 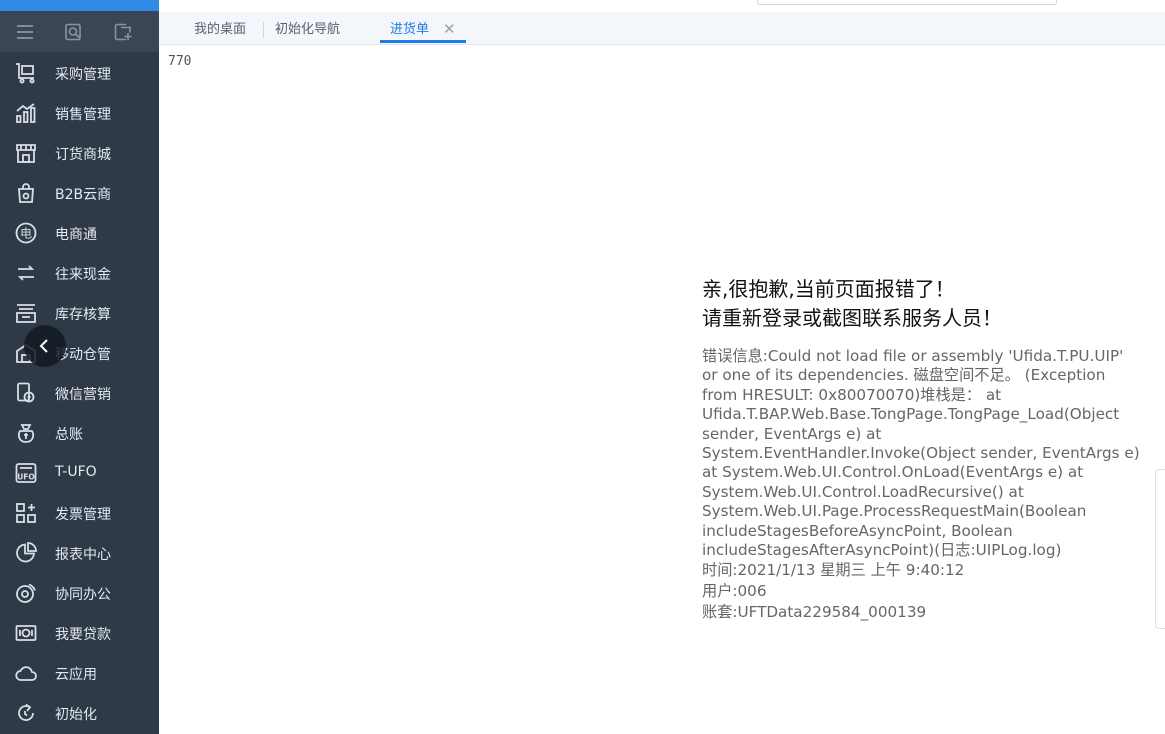 What do you see at coordinates (83, 635) in the screenshot?
I see `sidebar-item-label: 我要贷款` at bounding box center [83, 635].